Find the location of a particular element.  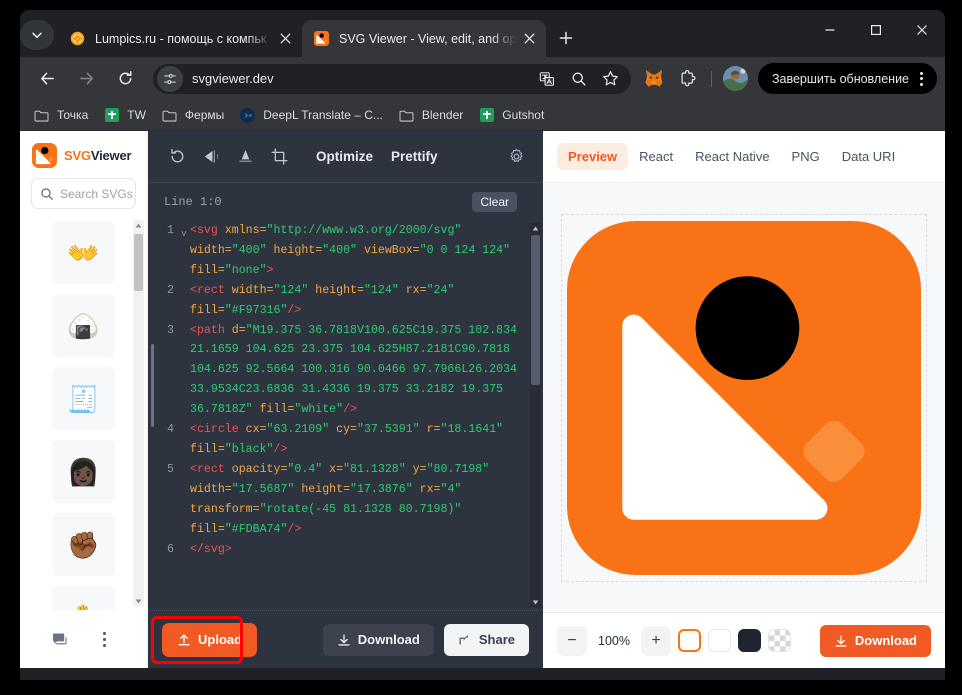

forward-button is located at coordinates (86, 78).